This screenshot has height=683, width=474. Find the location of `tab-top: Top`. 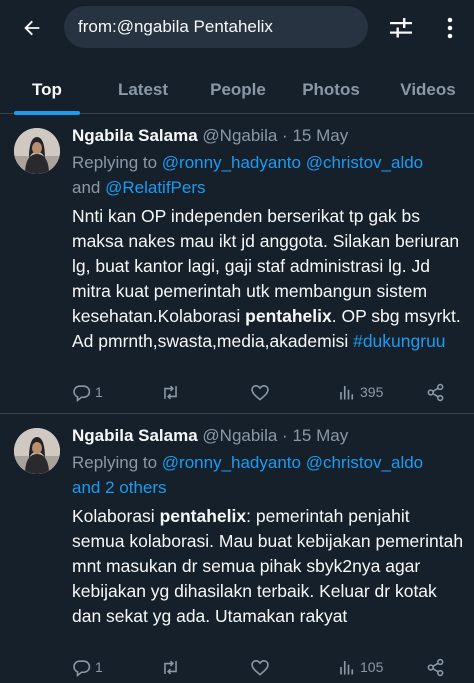

tab-top: Top is located at coordinates (47, 90).